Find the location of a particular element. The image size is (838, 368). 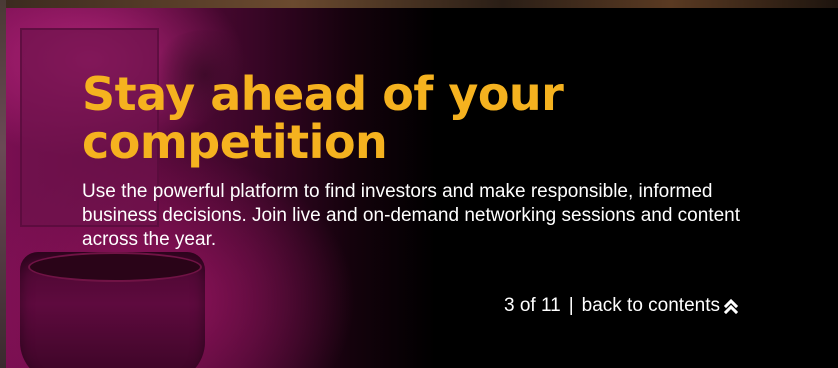

back-to-contents-label: back to contents is located at coordinates (650, 305).